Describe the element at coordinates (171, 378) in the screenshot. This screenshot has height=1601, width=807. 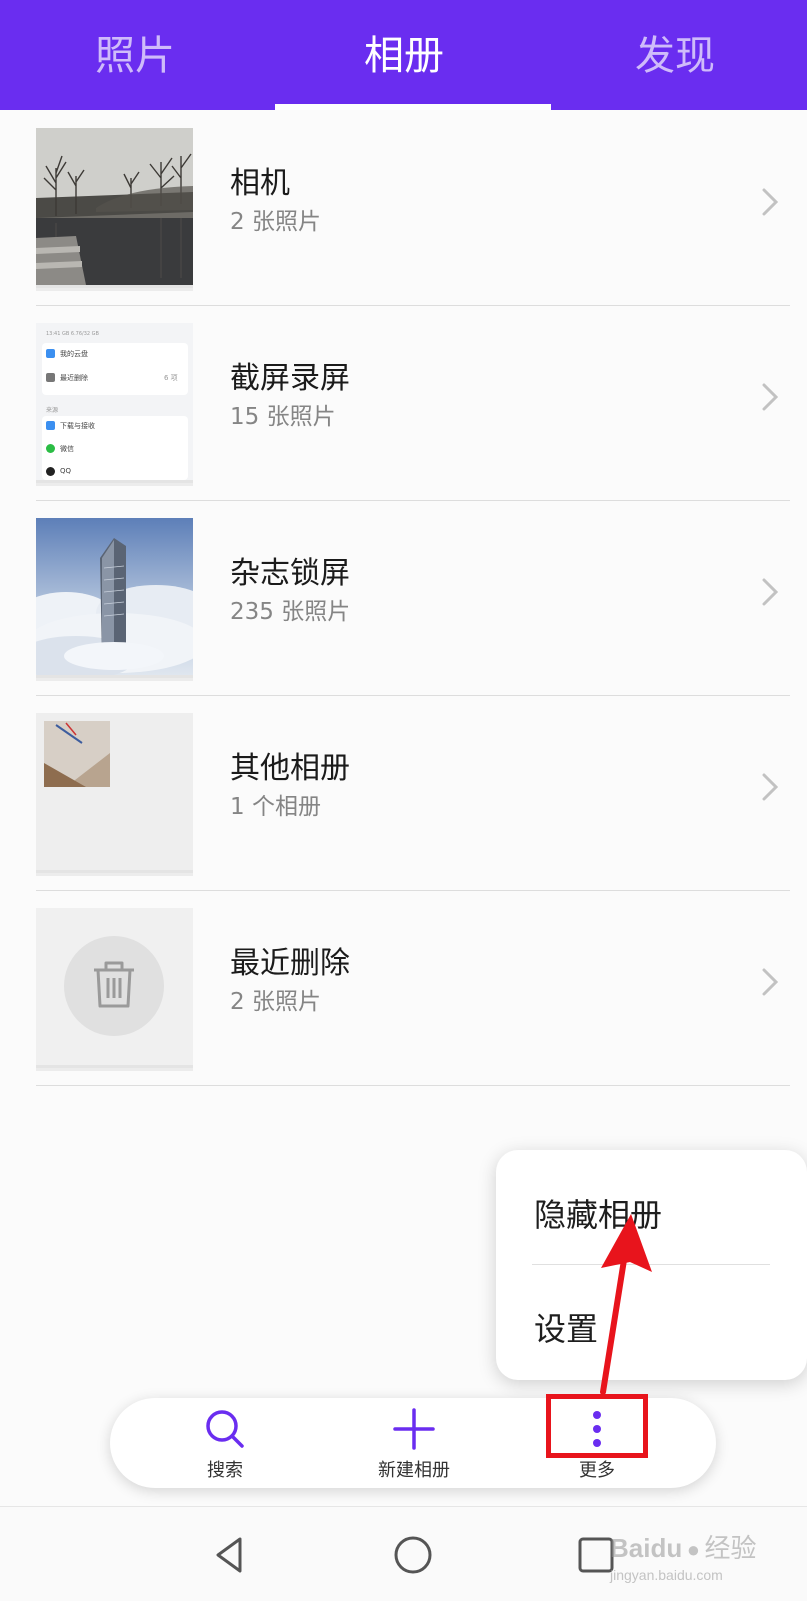
I see `thumb-row-deleted-count: 6 项` at that location.